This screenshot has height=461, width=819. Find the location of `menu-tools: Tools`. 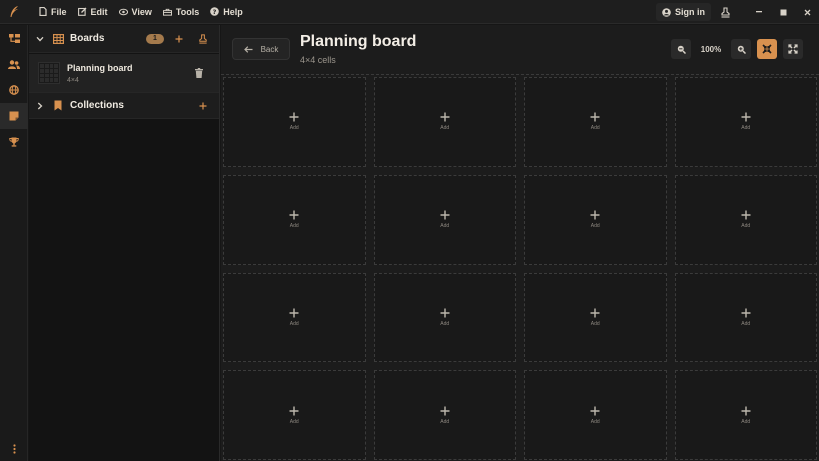

menu-tools: Tools is located at coordinates (181, 12).